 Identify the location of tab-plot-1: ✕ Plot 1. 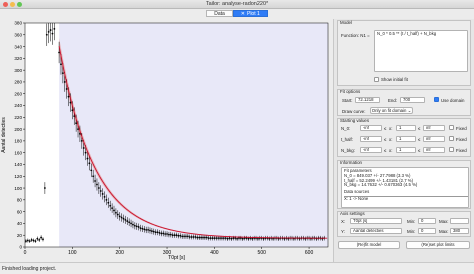
(250, 13).